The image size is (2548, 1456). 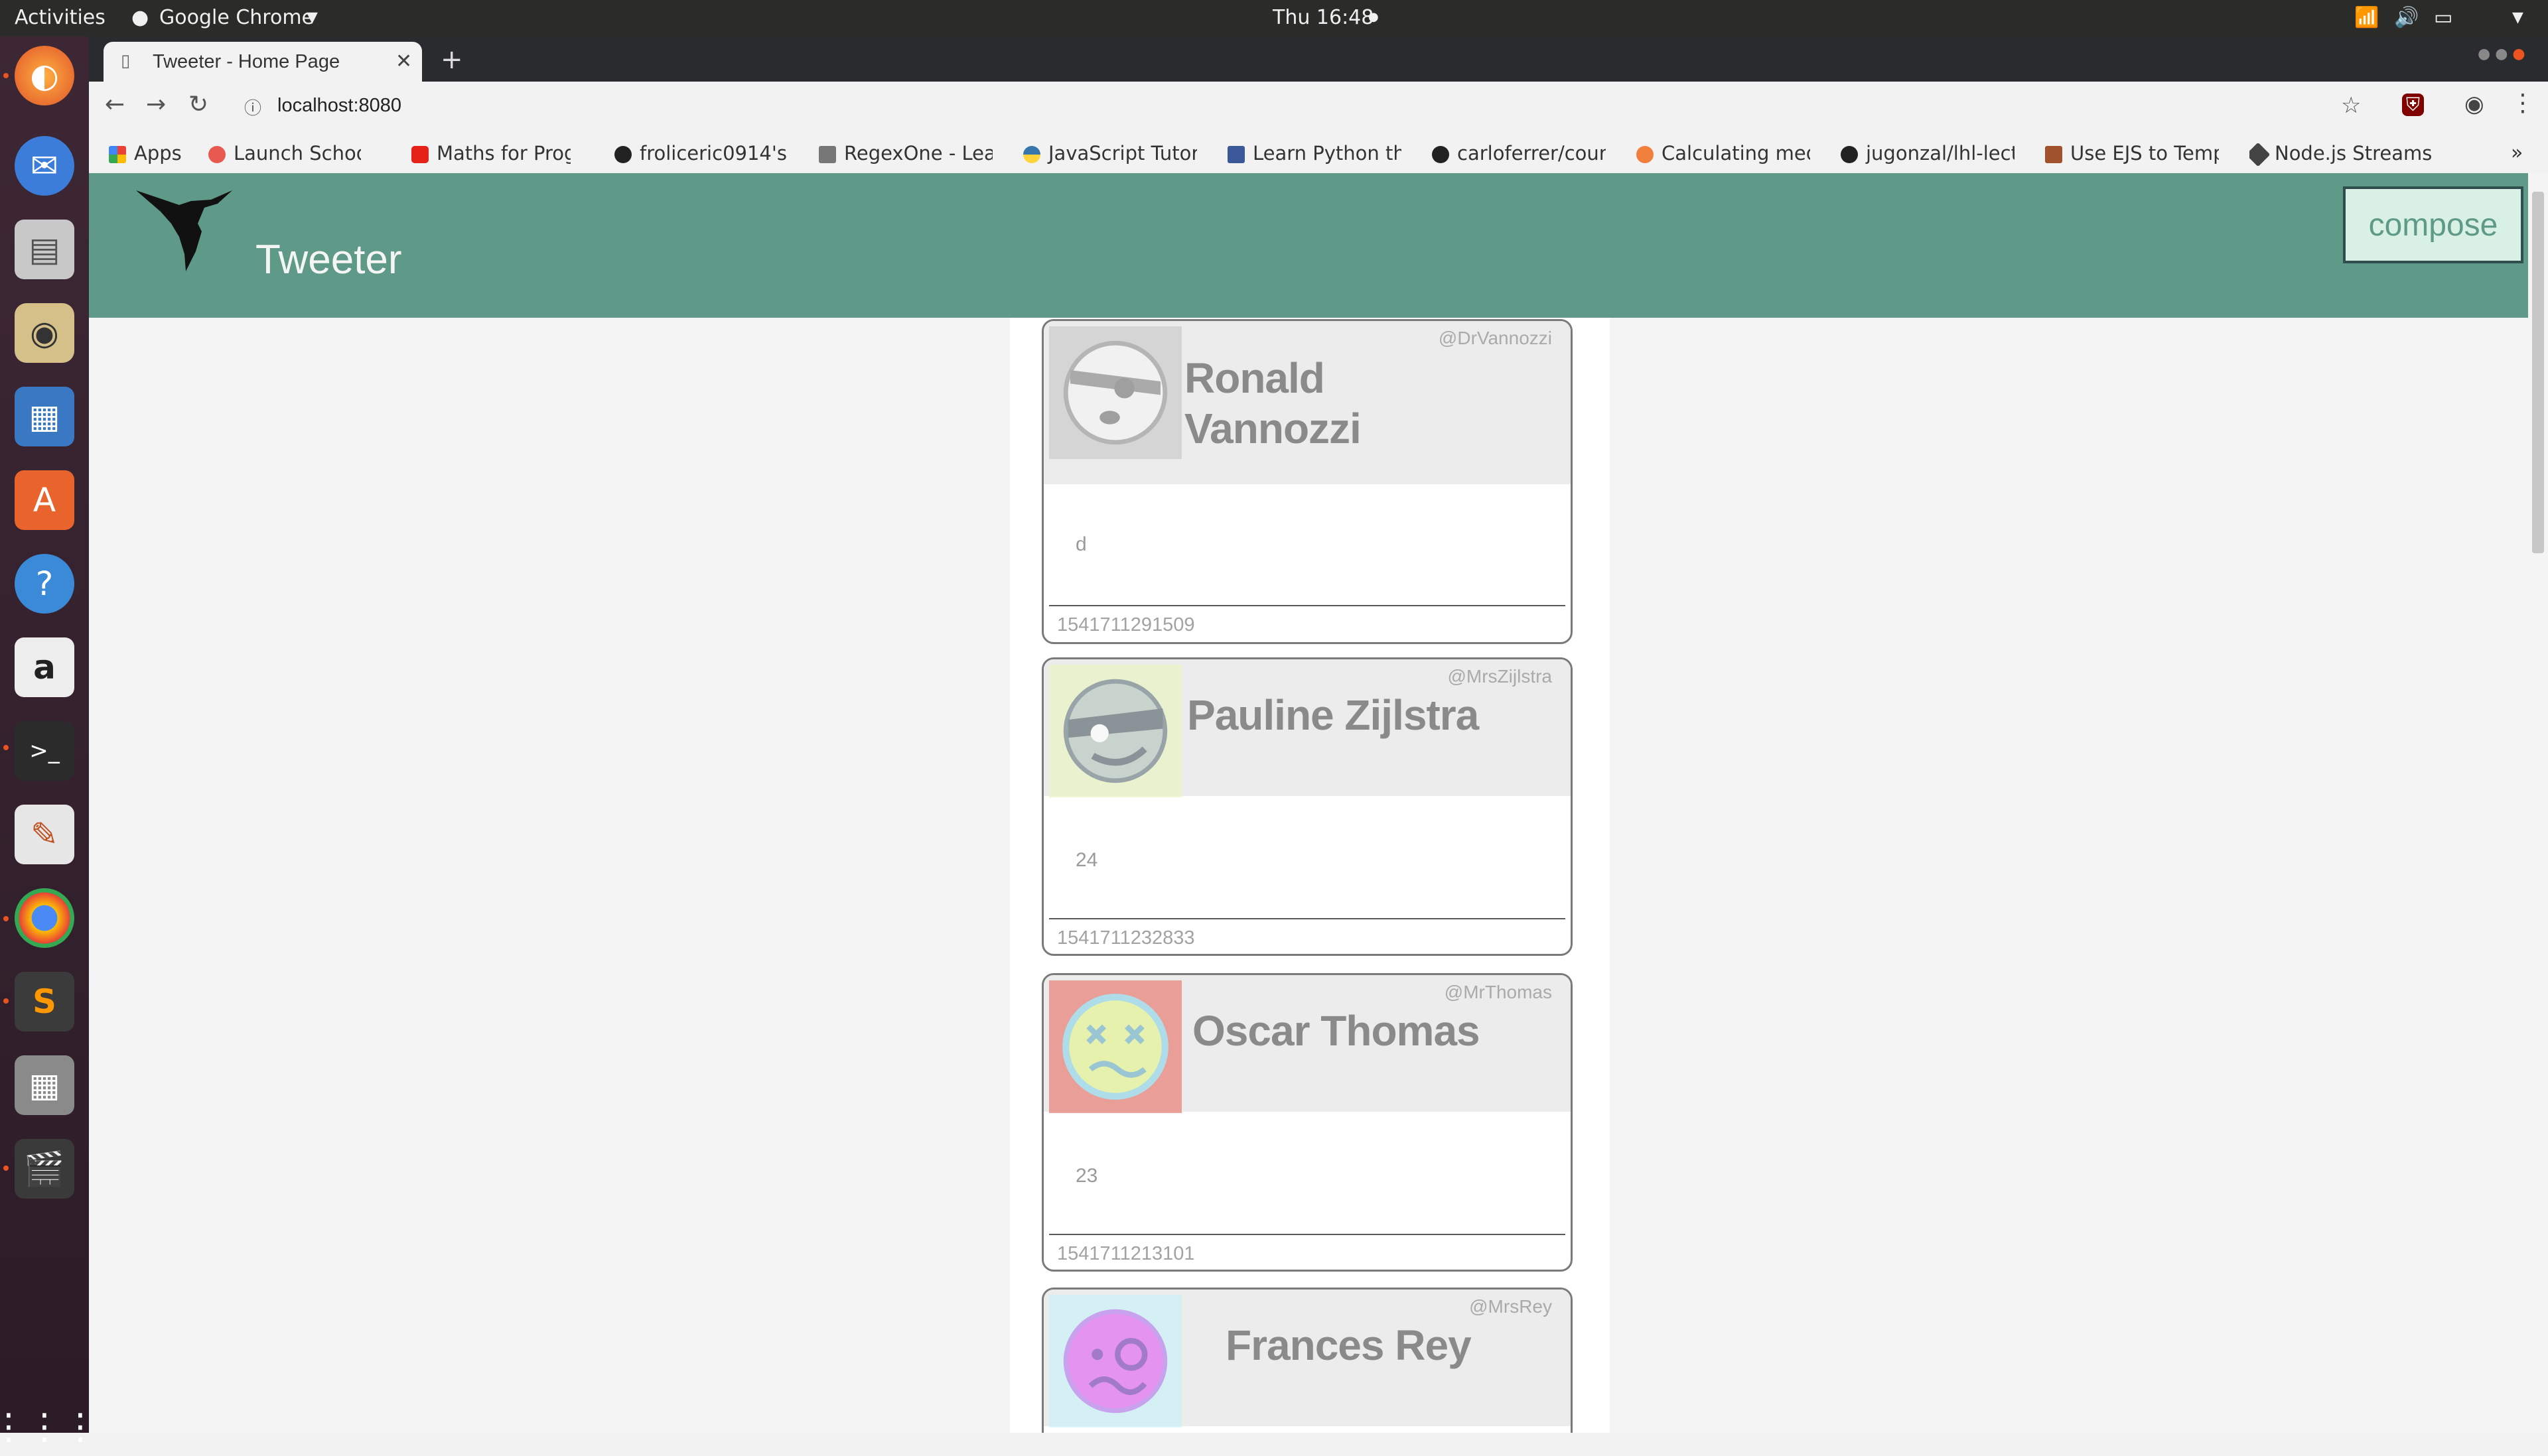 I want to click on window-controls: ● ● ●, so click(x=2502, y=54).